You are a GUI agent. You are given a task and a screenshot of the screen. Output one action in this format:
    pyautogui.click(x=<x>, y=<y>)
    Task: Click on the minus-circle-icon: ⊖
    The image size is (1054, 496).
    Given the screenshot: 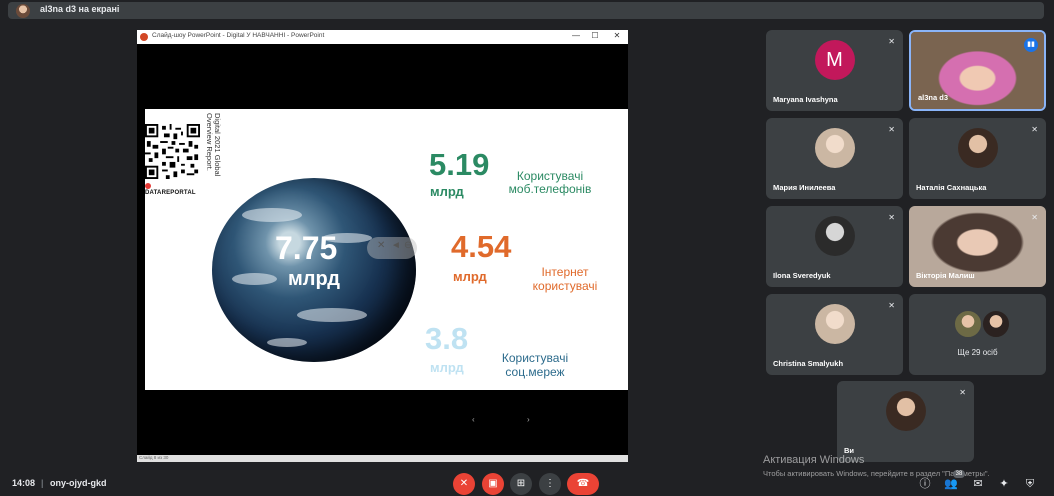 What is the action you would take?
    pyautogui.click(x=408, y=245)
    